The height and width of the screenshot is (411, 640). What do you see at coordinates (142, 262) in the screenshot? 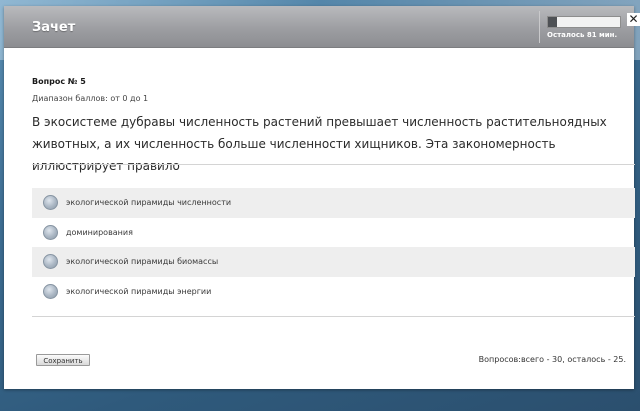
I see `answer-option-label: экологической пирамиды биомассы` at bounding box center [142, 262].